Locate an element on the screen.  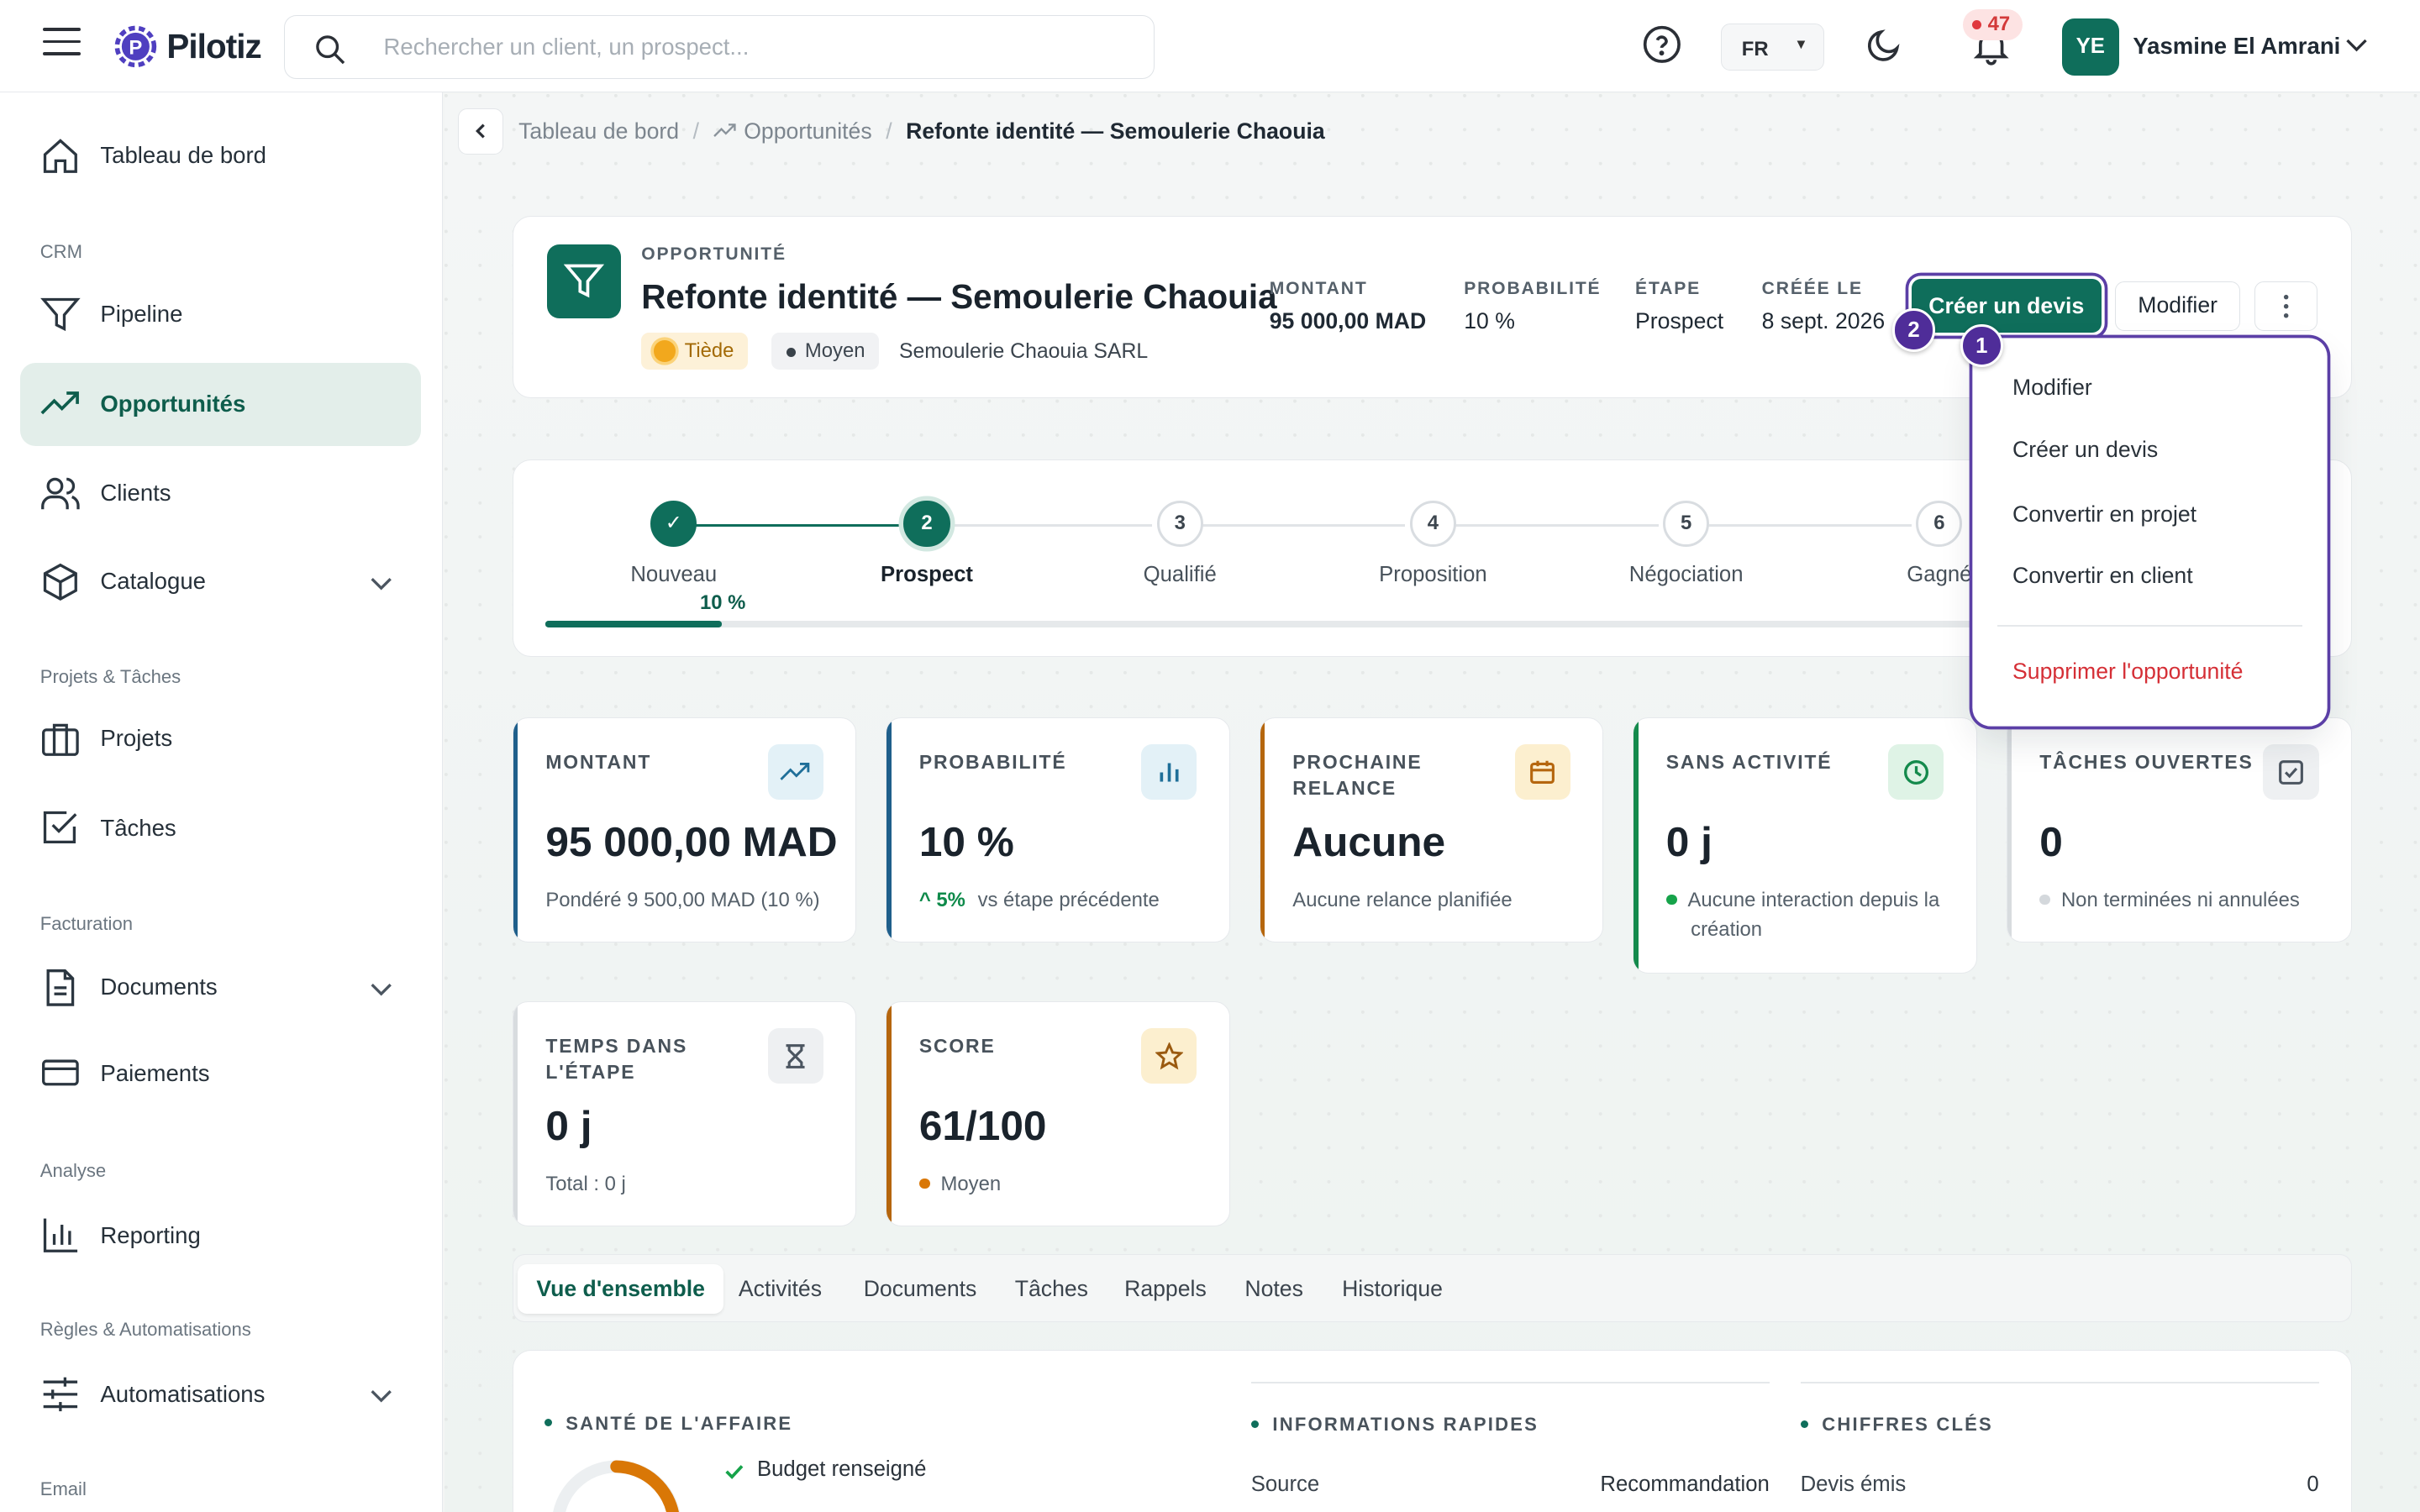
menu-icon is located at coordinates (62, 44).